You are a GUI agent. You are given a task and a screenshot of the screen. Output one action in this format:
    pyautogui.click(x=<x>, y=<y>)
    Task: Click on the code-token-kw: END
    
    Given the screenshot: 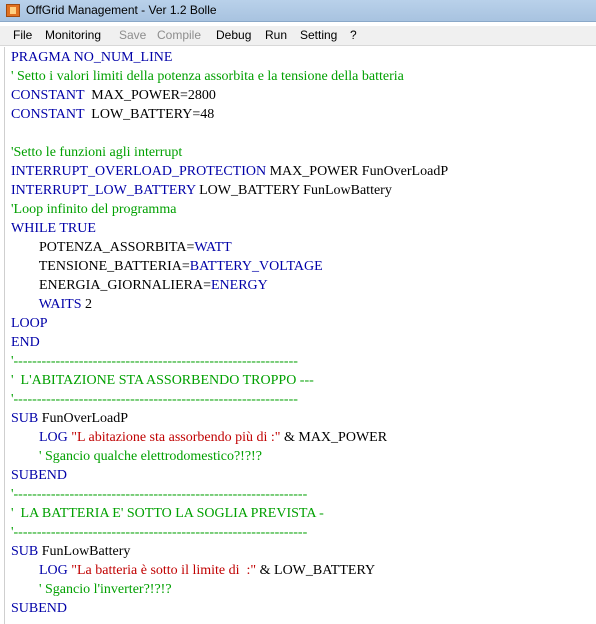 What is the action you would take?
    pyautogui.click(x=25, y=342)
    